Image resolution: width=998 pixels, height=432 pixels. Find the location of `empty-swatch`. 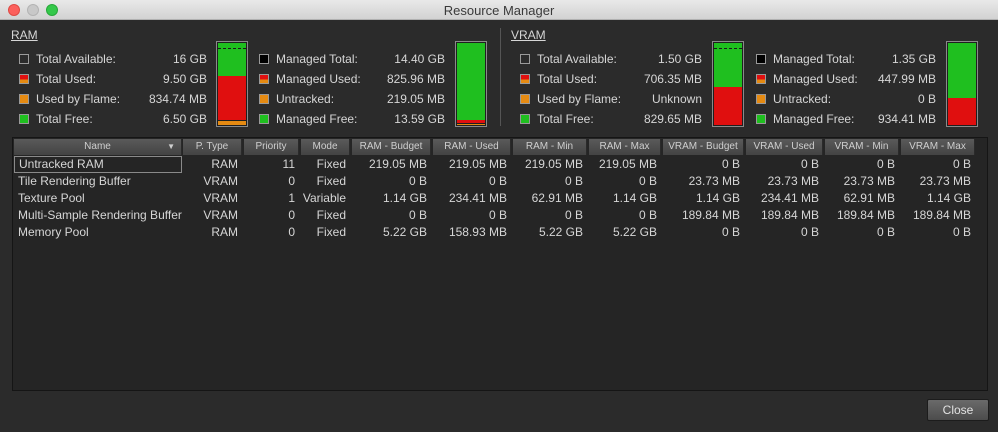

empty-swatch is located at coordinates (525, 59).